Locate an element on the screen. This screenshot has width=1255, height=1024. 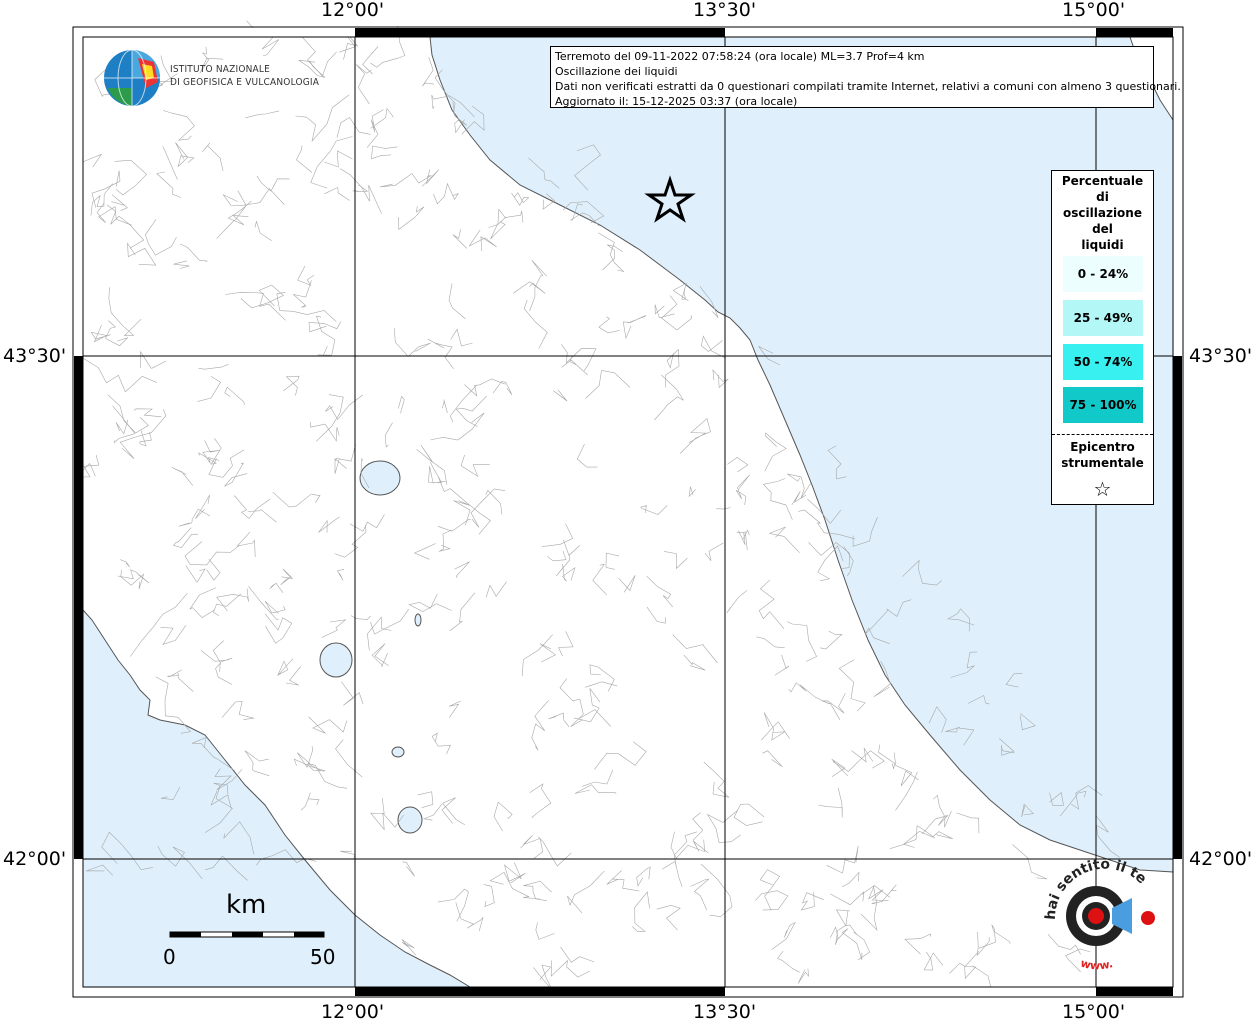
legend-title-line: oscillazione is located at coordinates (1102, 213).